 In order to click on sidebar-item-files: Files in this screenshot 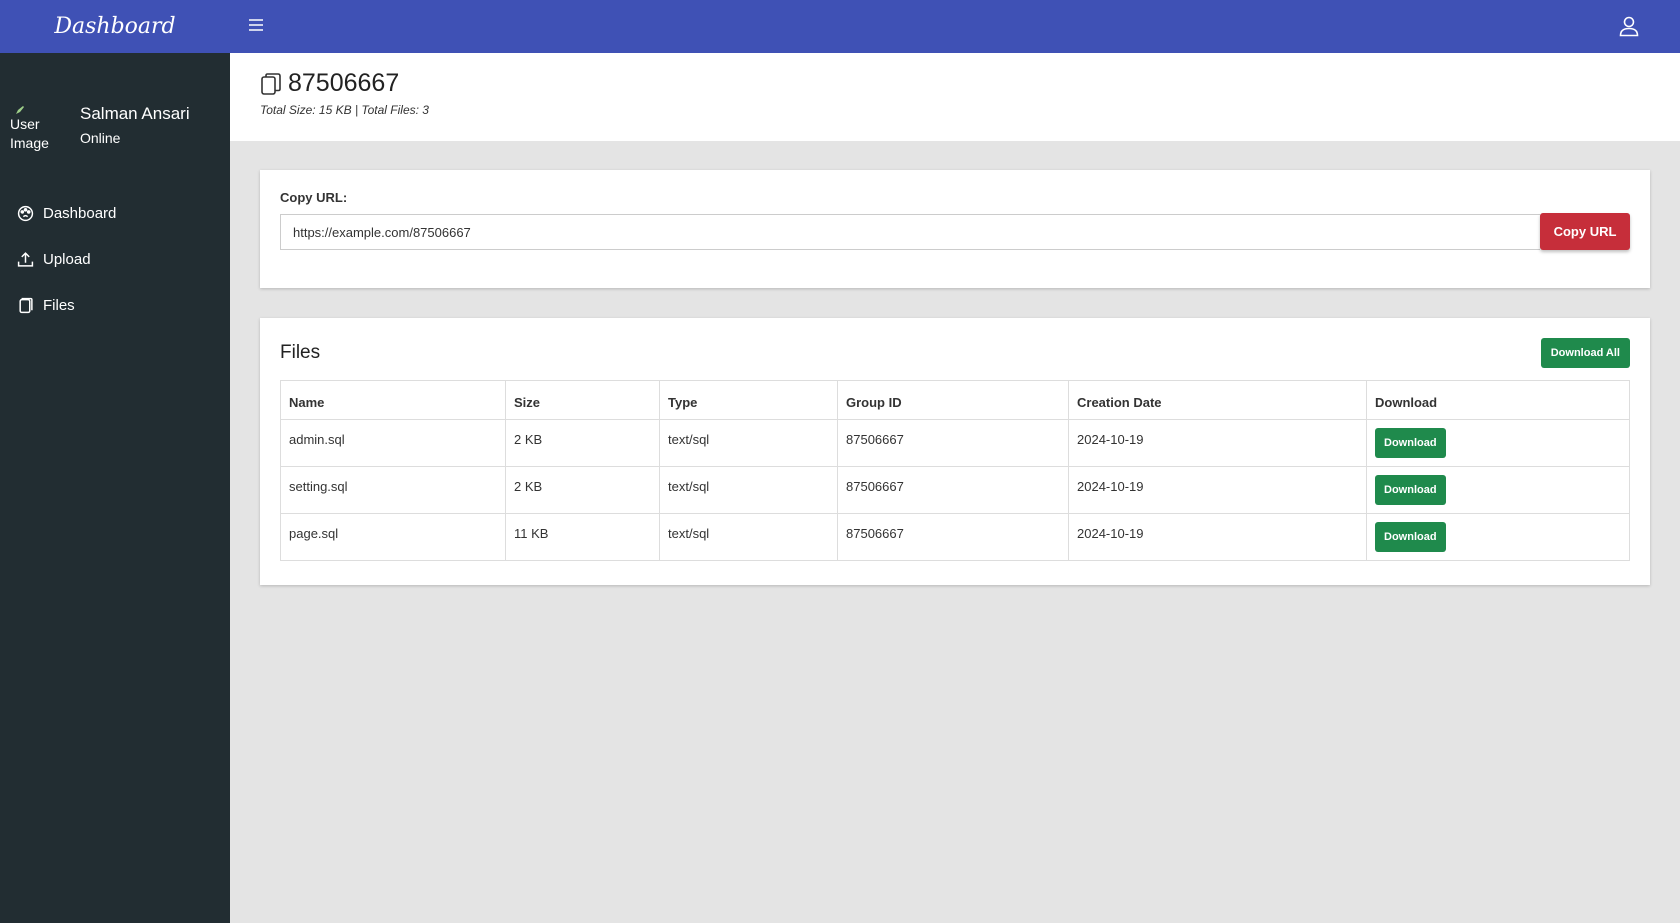, I will do `click(115, 305)`.